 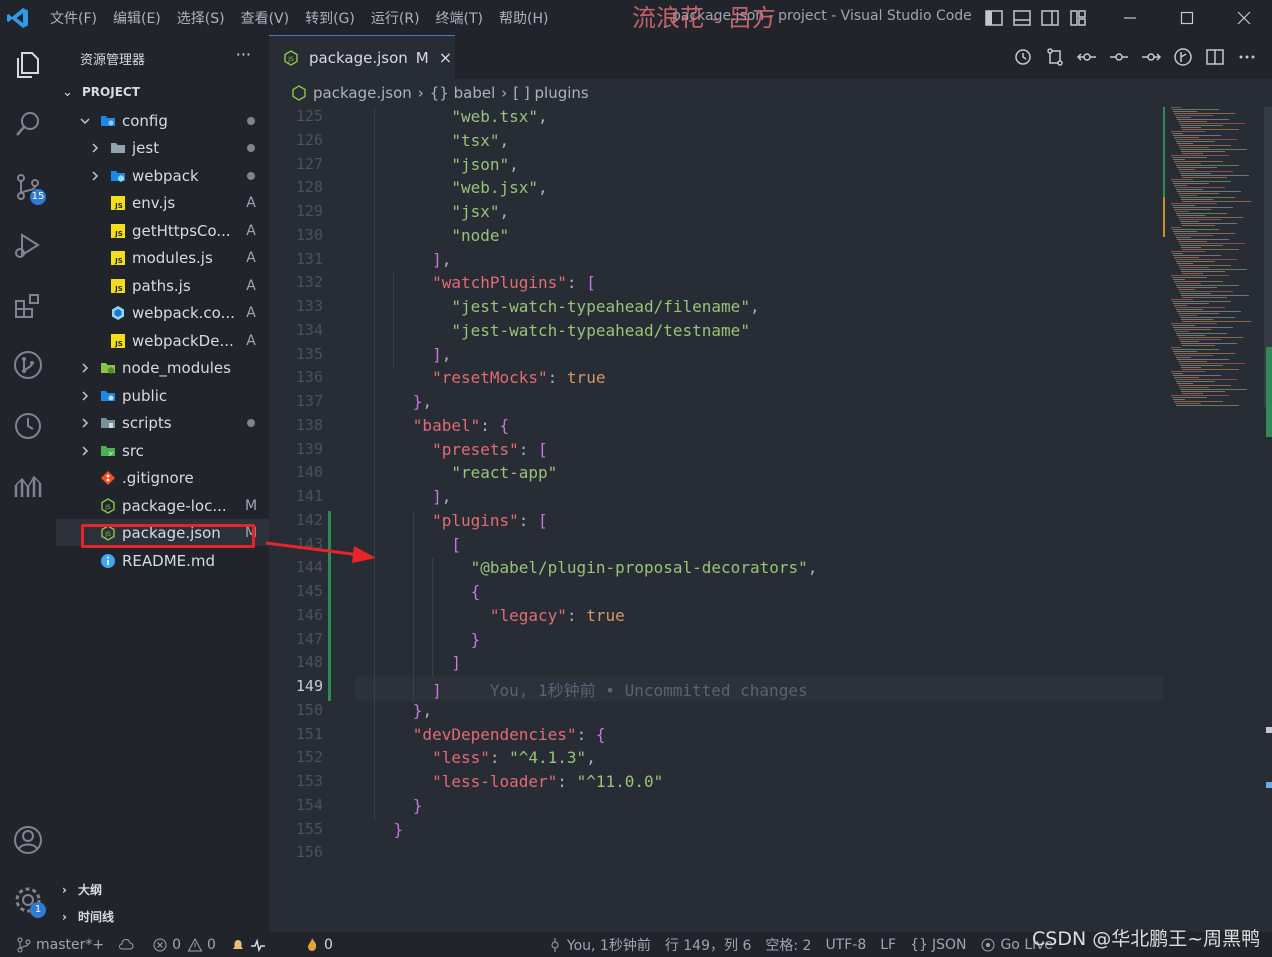 I want to click on source-control-activity: 15, so click(x=28, y=187).